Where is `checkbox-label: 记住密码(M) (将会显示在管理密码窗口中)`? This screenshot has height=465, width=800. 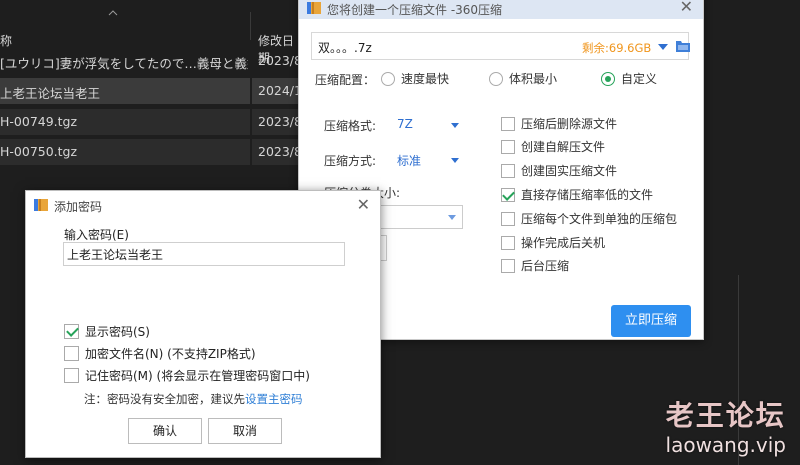
checkbox-label: 记住密码(M) (将会显示在管理密码窗口中) is located at coordinates (197, 376).